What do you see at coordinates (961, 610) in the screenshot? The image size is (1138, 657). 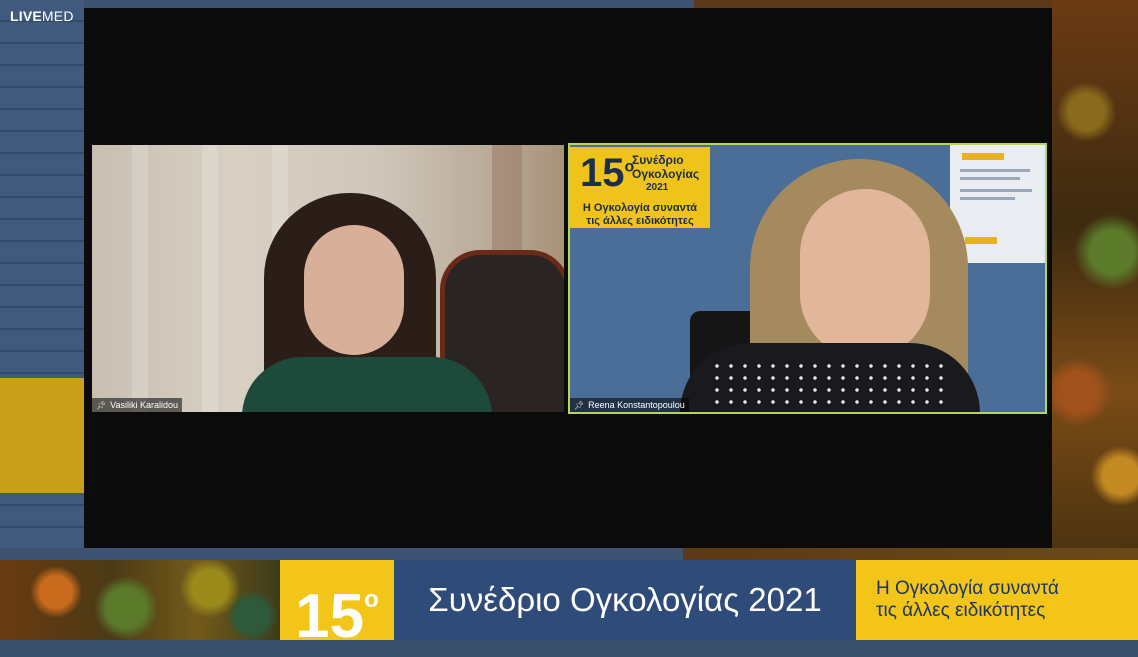 I see `lower-third-subtitle-line2: τις άλλες ειδικότητες` at bounding box center [961, 610].